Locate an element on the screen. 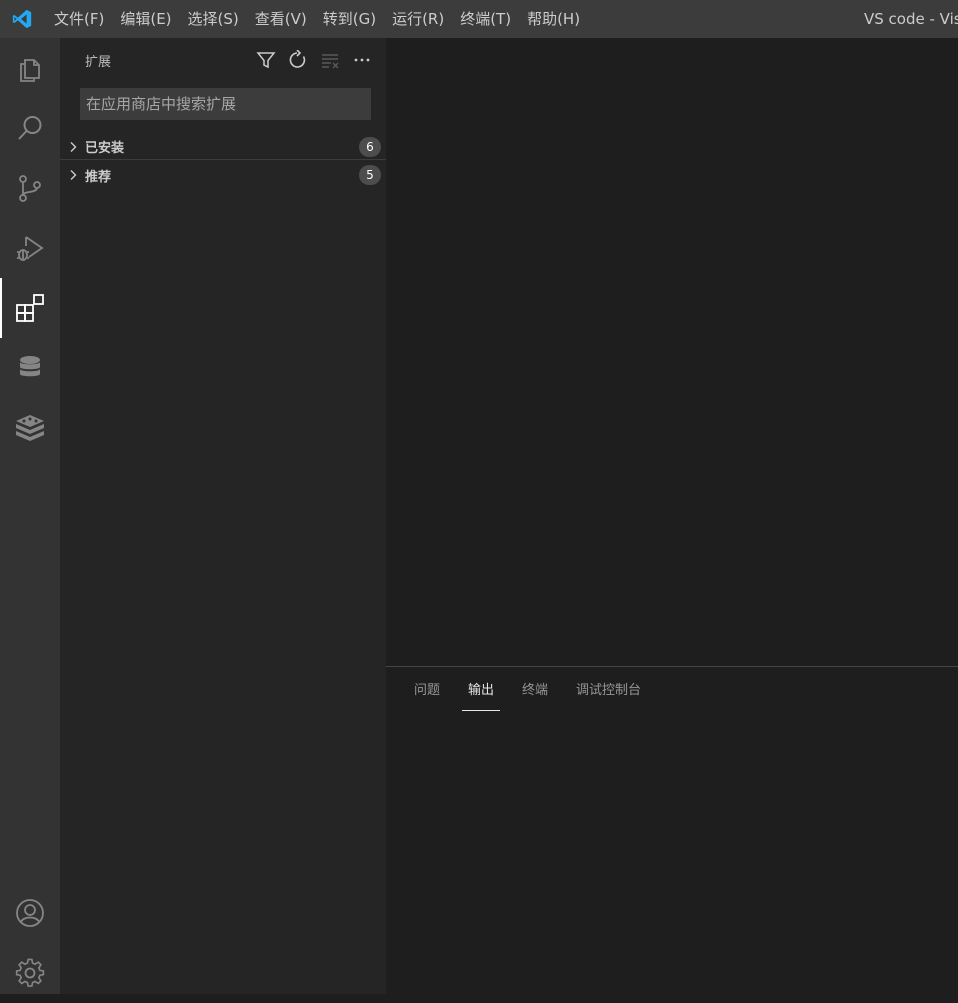  tab-output: 输出 is located at coordinates (481, 695).